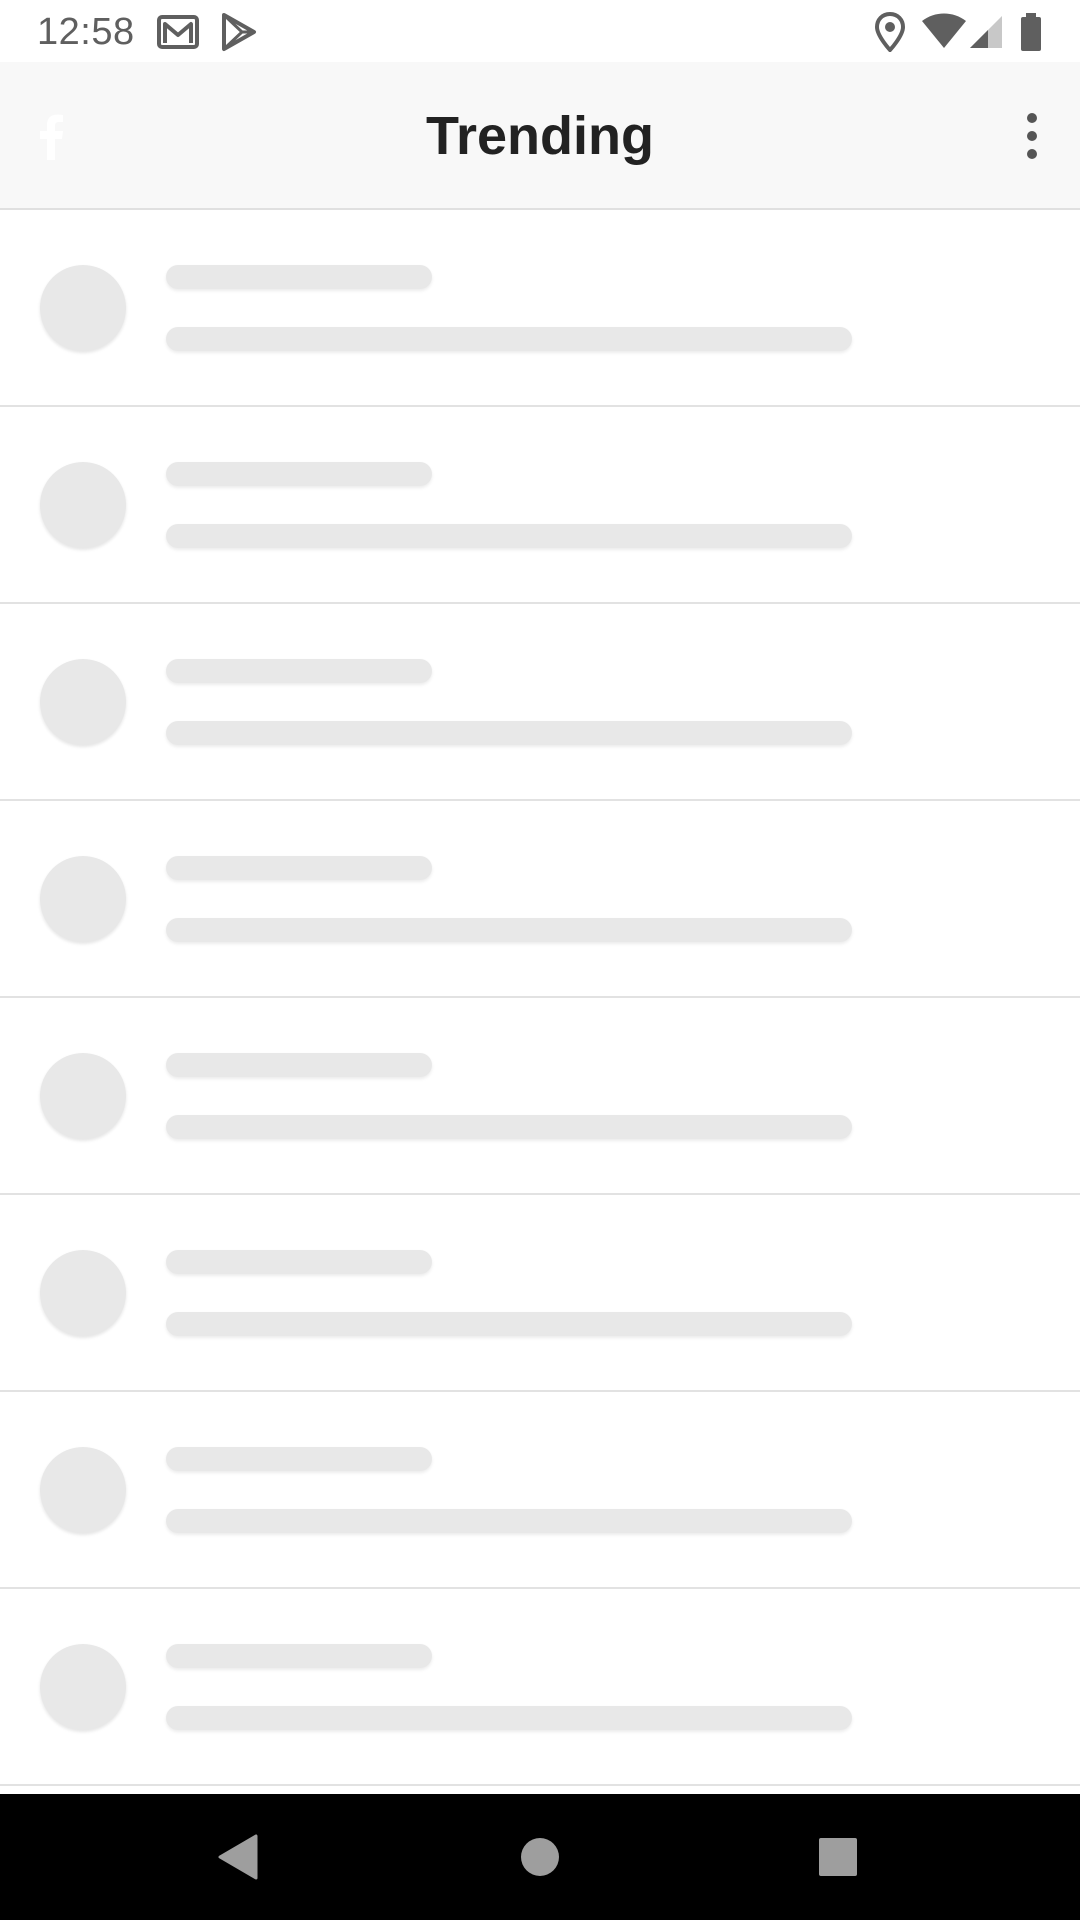  Describe the element at coordinates (1032, 136) in the screenshot. I see `more-vert-icon` at that location.